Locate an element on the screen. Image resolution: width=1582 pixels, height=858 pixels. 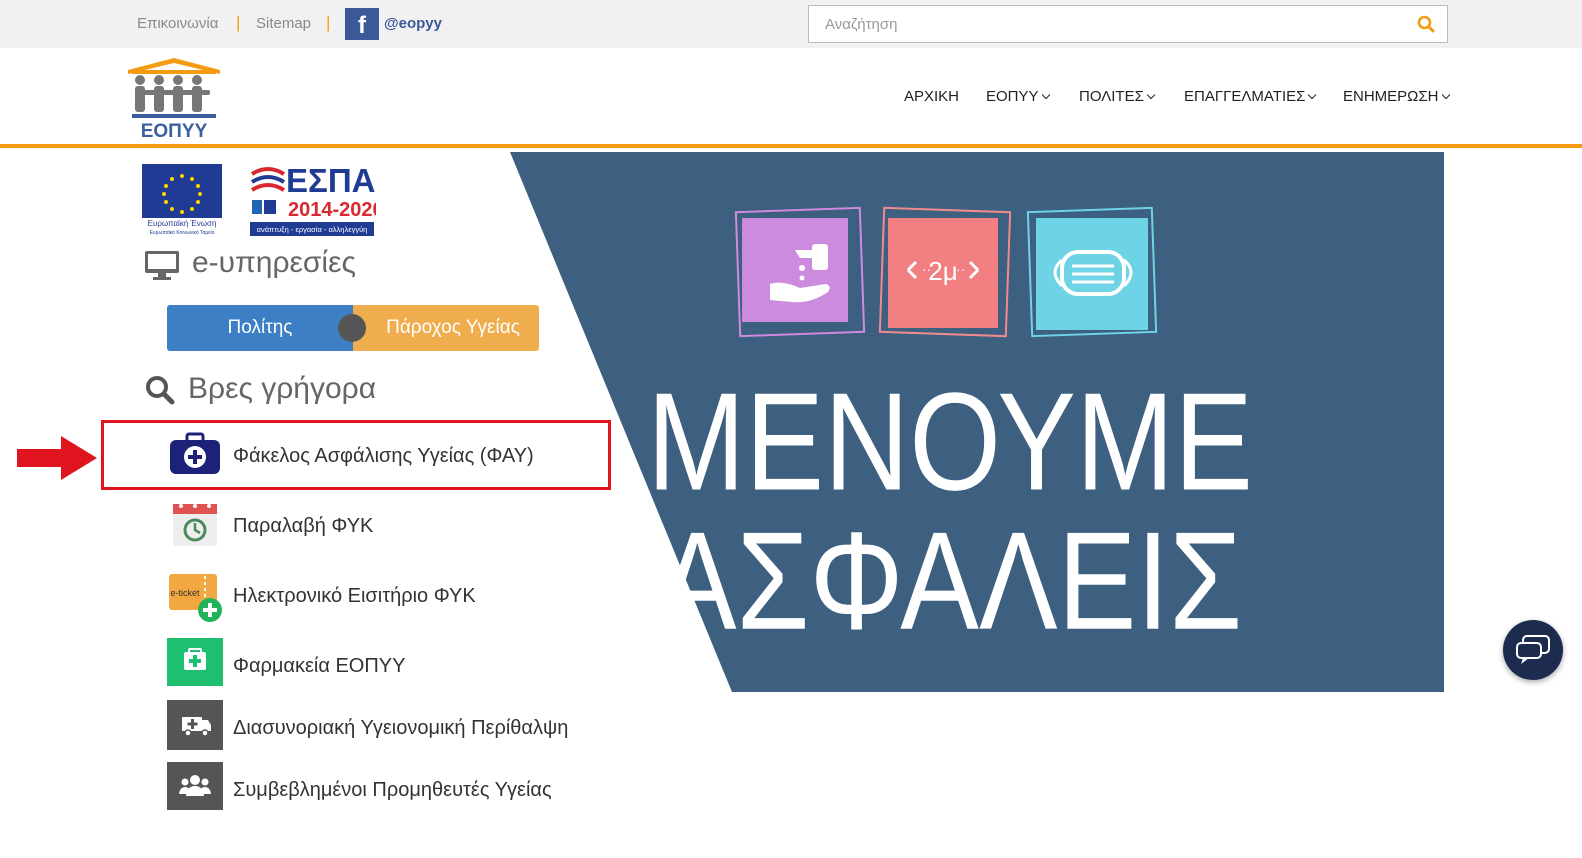
nav-citizens: ΠΟΛΙΤΕΣ is located at coordinates (1117, 96).